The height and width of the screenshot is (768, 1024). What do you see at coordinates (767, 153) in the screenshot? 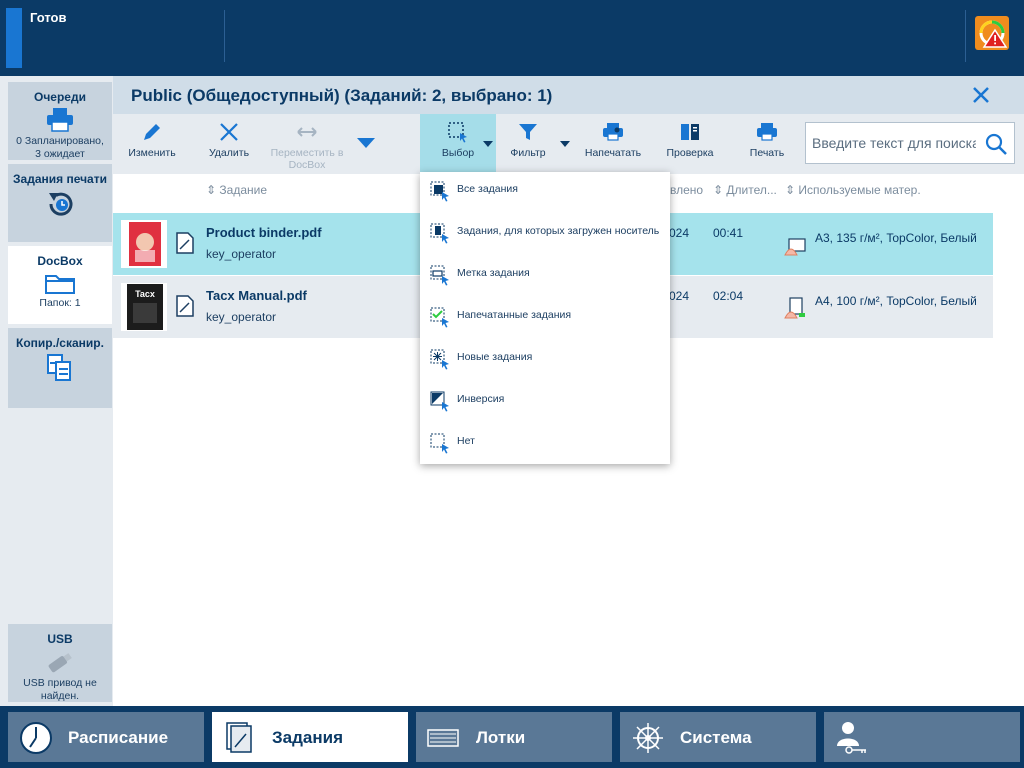
I see `print-label: Печать` at bounding box center [767, 153].